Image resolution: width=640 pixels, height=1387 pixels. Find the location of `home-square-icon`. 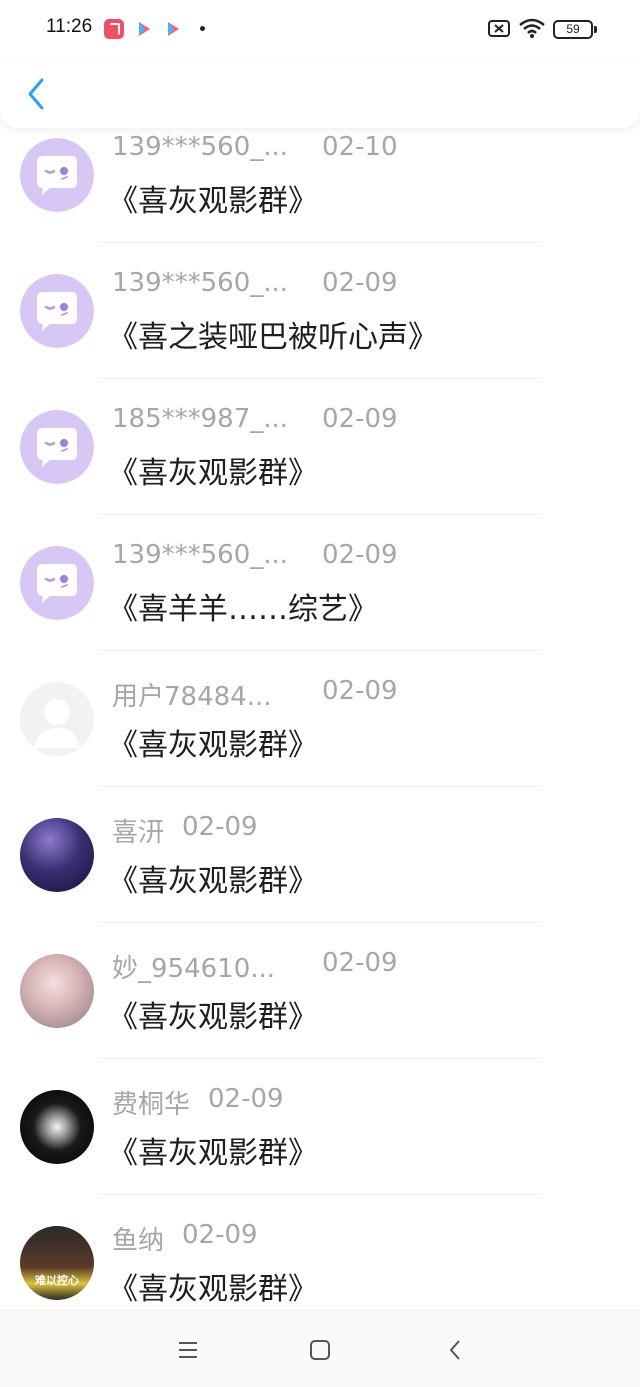

home-square-icon is located at coordinates (320, 1350).